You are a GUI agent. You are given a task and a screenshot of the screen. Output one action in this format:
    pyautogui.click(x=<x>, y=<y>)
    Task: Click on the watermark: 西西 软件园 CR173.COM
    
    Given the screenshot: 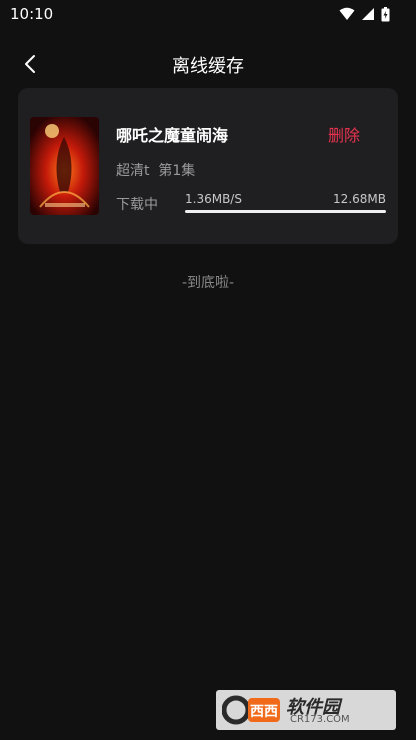 What is the action you would take?
    pyautogui.click(x=306, y=710)
    